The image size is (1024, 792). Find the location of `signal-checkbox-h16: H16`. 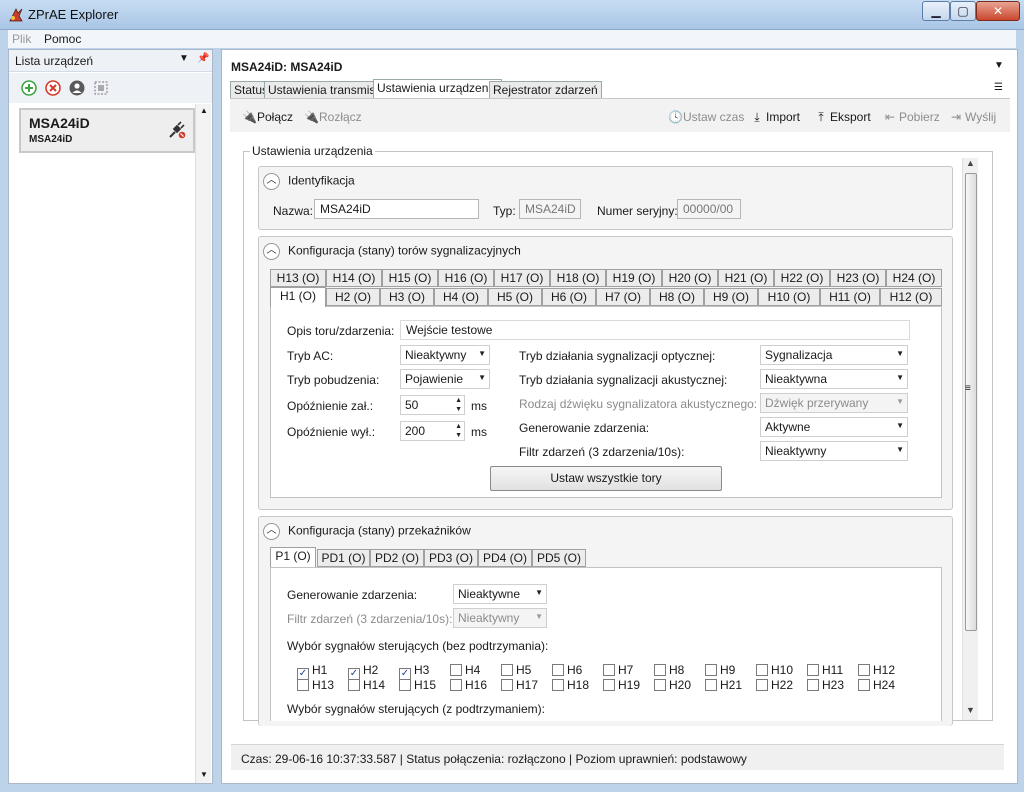

signal-checkbox-h16: H16 is located at coordinates (468, 685).